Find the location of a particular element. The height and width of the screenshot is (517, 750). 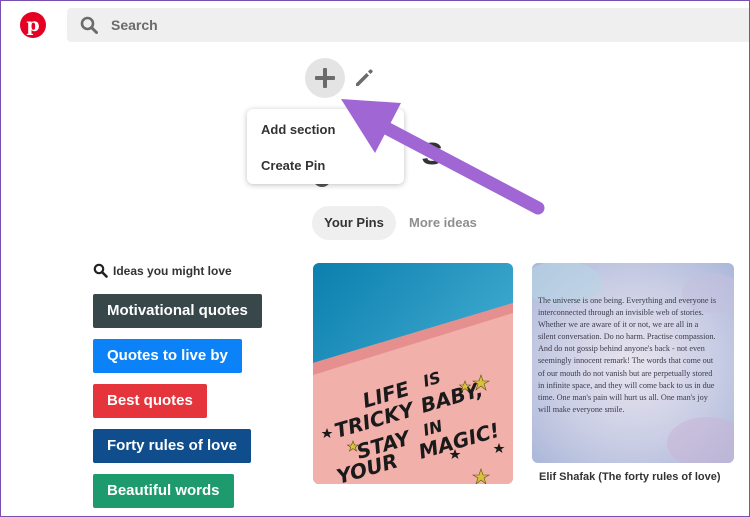

top-bar: p Search is located at coordinates (375, 26).